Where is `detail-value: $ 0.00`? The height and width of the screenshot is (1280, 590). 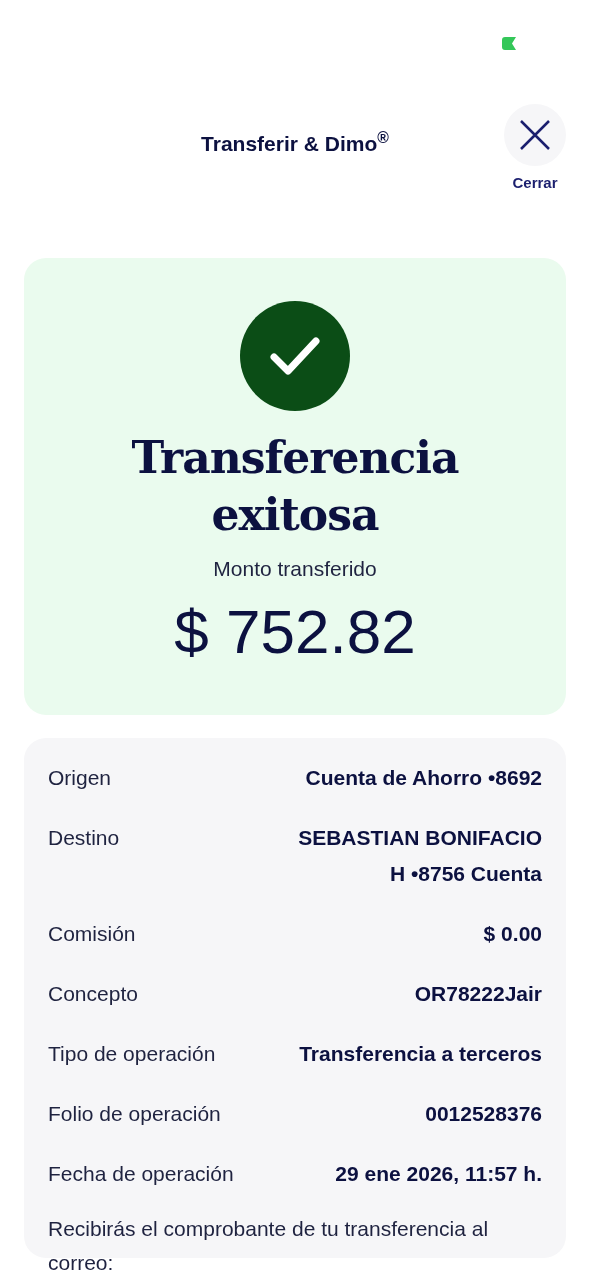 detail-value: $ 0.00 is located at coordinates (512, 934).